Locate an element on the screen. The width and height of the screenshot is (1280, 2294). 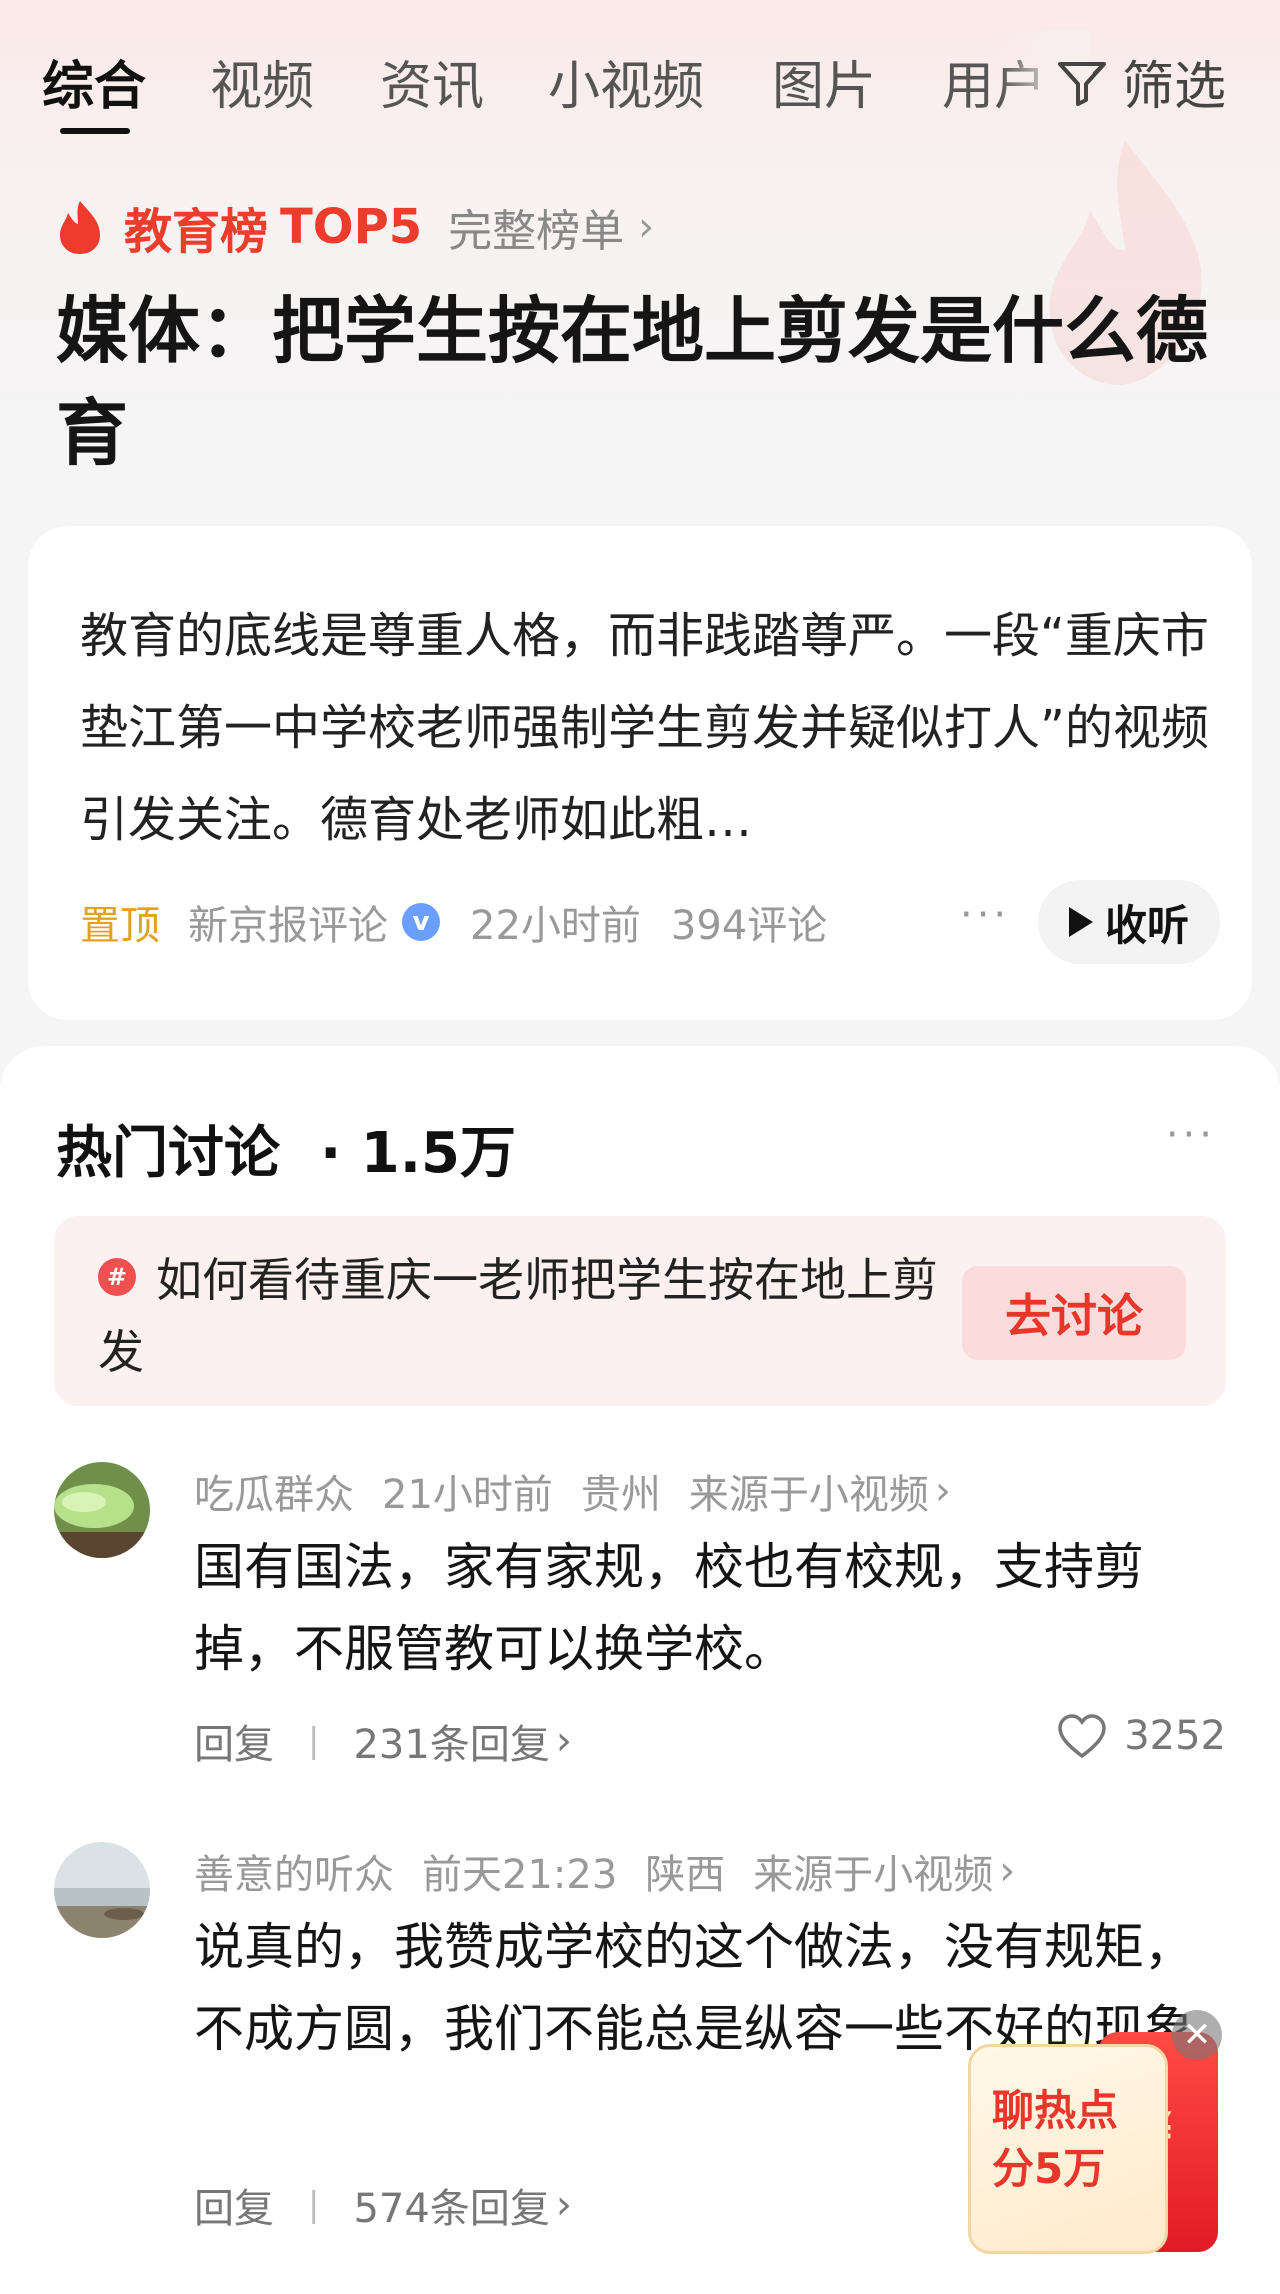
comment-time: 前天21:23 is located at coordinates (520, 1875).